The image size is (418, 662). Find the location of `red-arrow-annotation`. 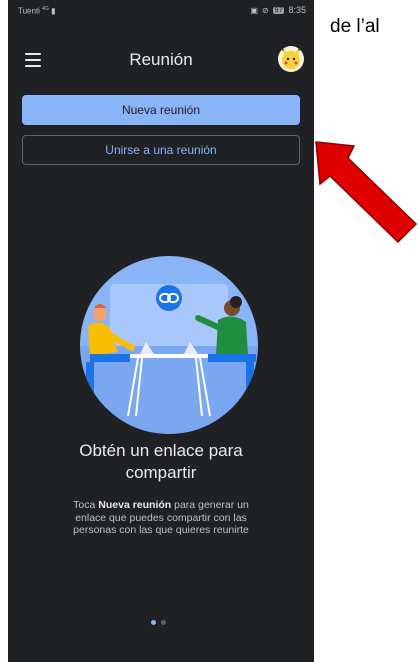

red-arrow-annotation is located at coordinates (366, 192).